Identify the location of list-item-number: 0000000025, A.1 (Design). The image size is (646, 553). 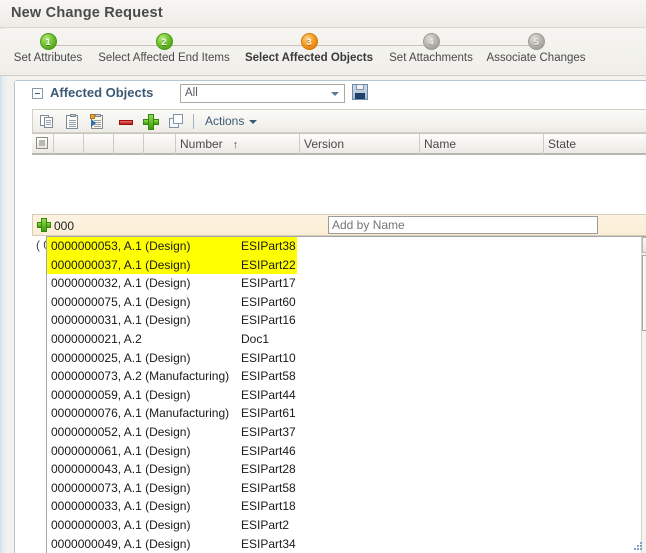
(121, 357).